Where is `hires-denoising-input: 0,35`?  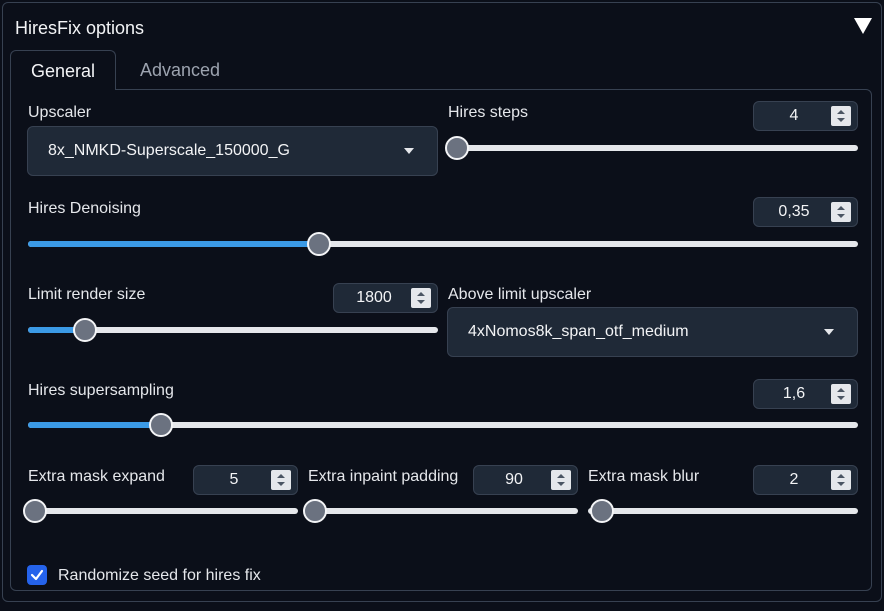 hires-denoising-input: 0,35 is located at coordinates (805, 212).